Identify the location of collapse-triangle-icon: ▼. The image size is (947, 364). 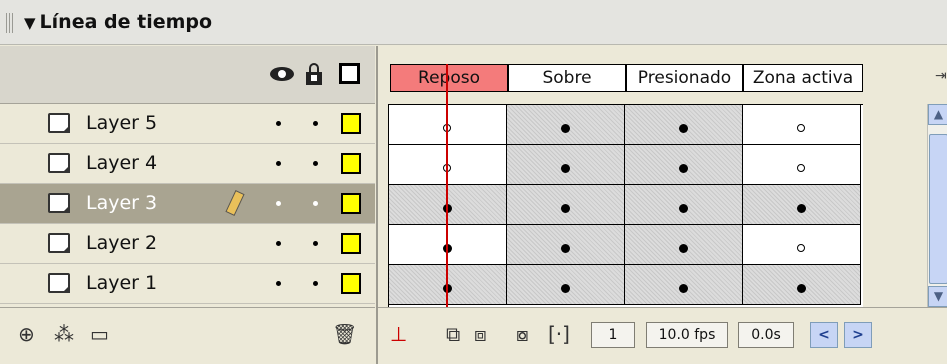
(30, 23).